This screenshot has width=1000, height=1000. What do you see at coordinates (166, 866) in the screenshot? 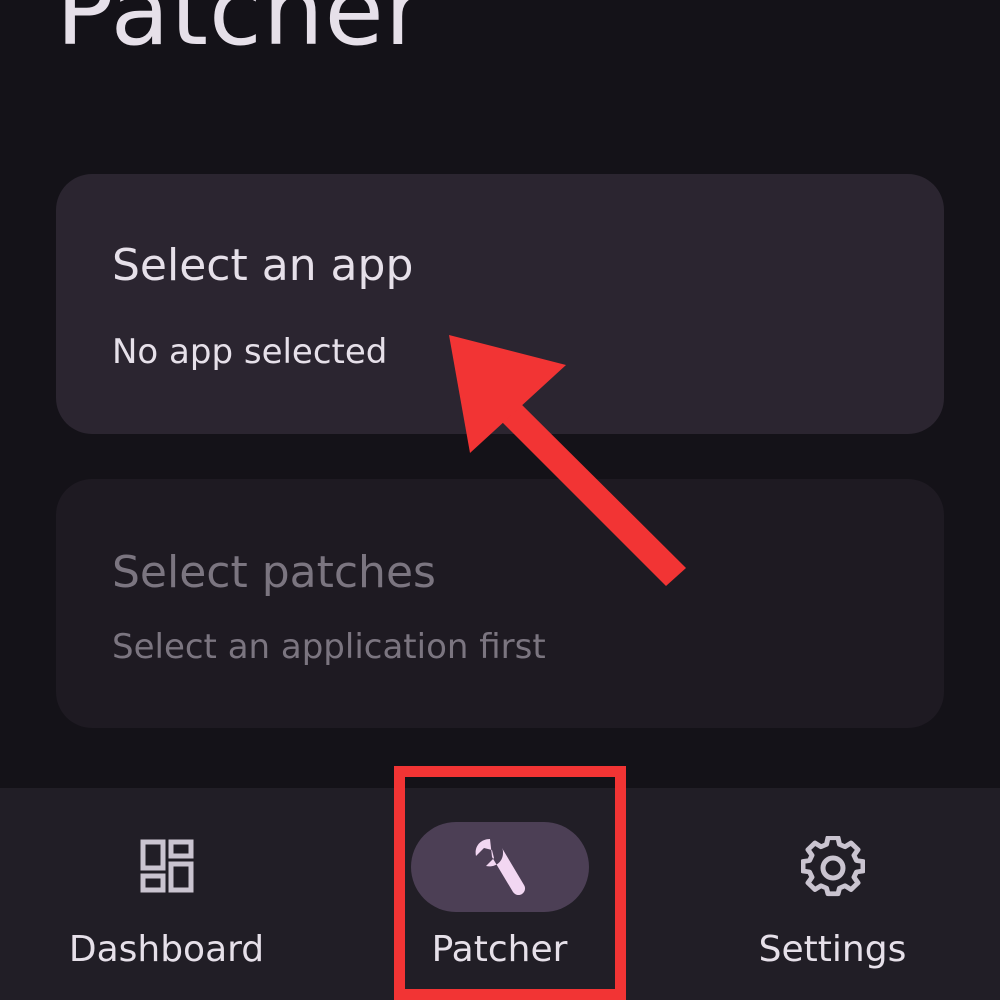
I see `dashboard-icon` at bounding box center [166, 866].